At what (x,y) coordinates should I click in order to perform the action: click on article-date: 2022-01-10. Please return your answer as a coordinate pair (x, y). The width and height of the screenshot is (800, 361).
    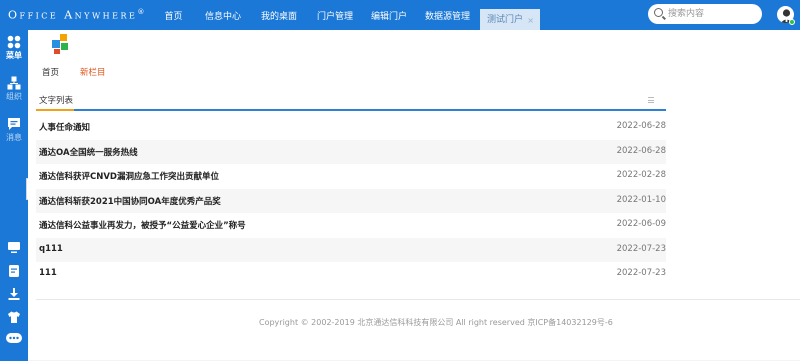
    Looking at the image, I should click on (641, 199).